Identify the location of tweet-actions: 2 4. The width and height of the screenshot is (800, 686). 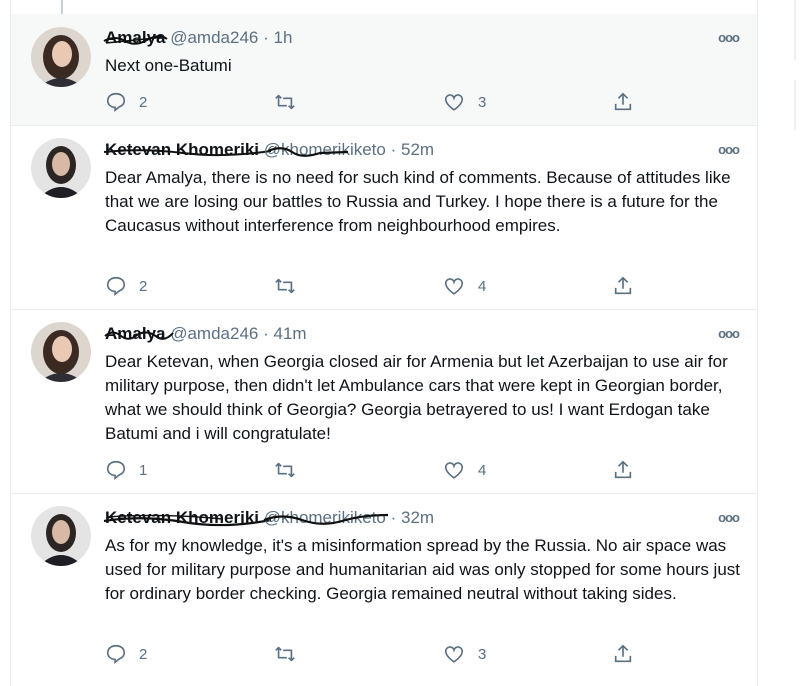
(375, 286).